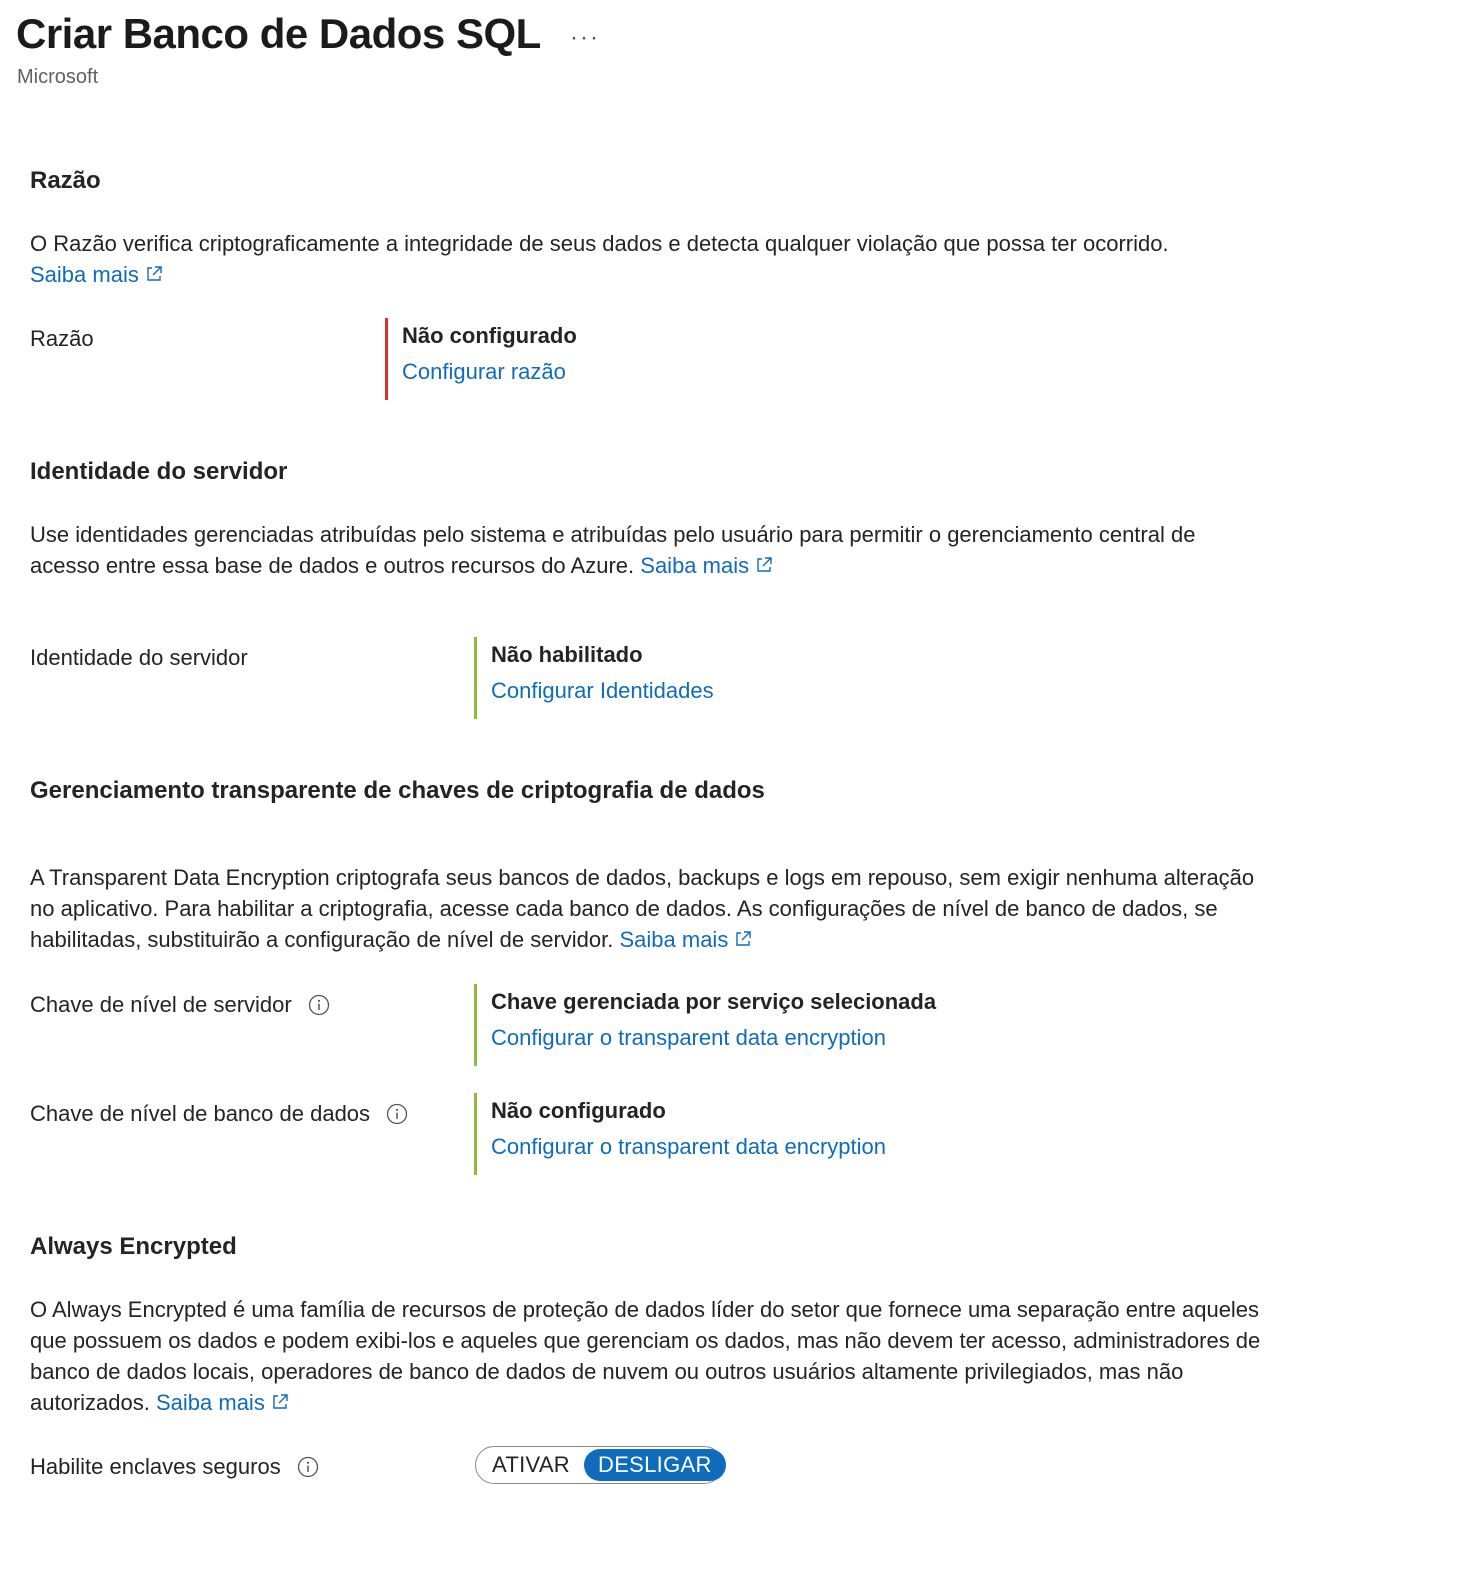 The width and height of the screenshot is (1462, 1584). What do you see at coordinates (484, 371) in the screenshot?
I see `configure-ledger-link: Configurar razão` at bounding box center [484, 371].